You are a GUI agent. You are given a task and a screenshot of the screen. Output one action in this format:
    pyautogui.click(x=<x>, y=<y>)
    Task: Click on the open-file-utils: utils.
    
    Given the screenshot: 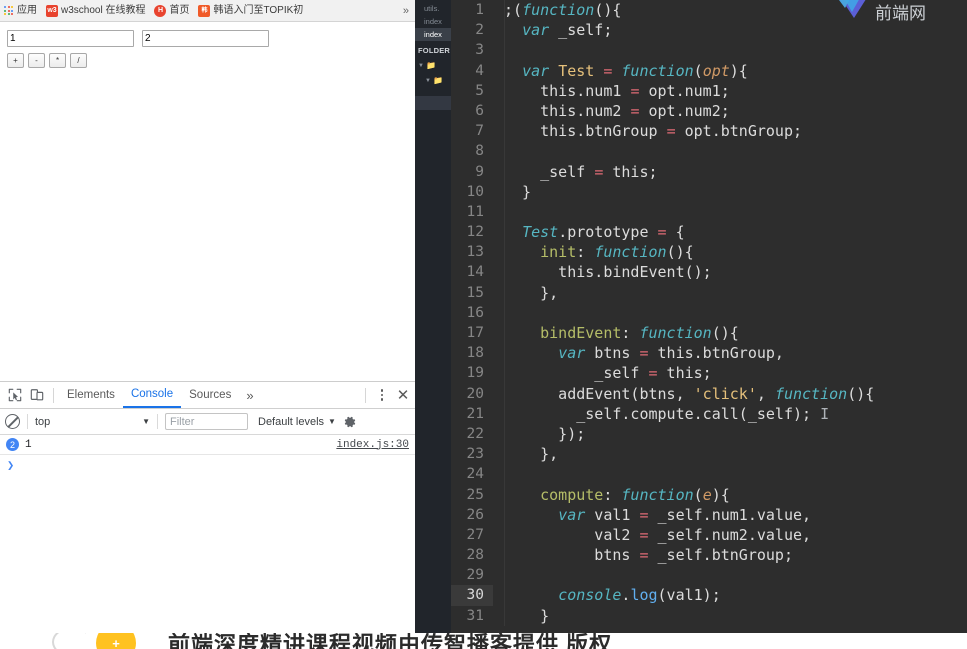 What is the action you would take?
    pyautogui.click(x=433, y=8)
    